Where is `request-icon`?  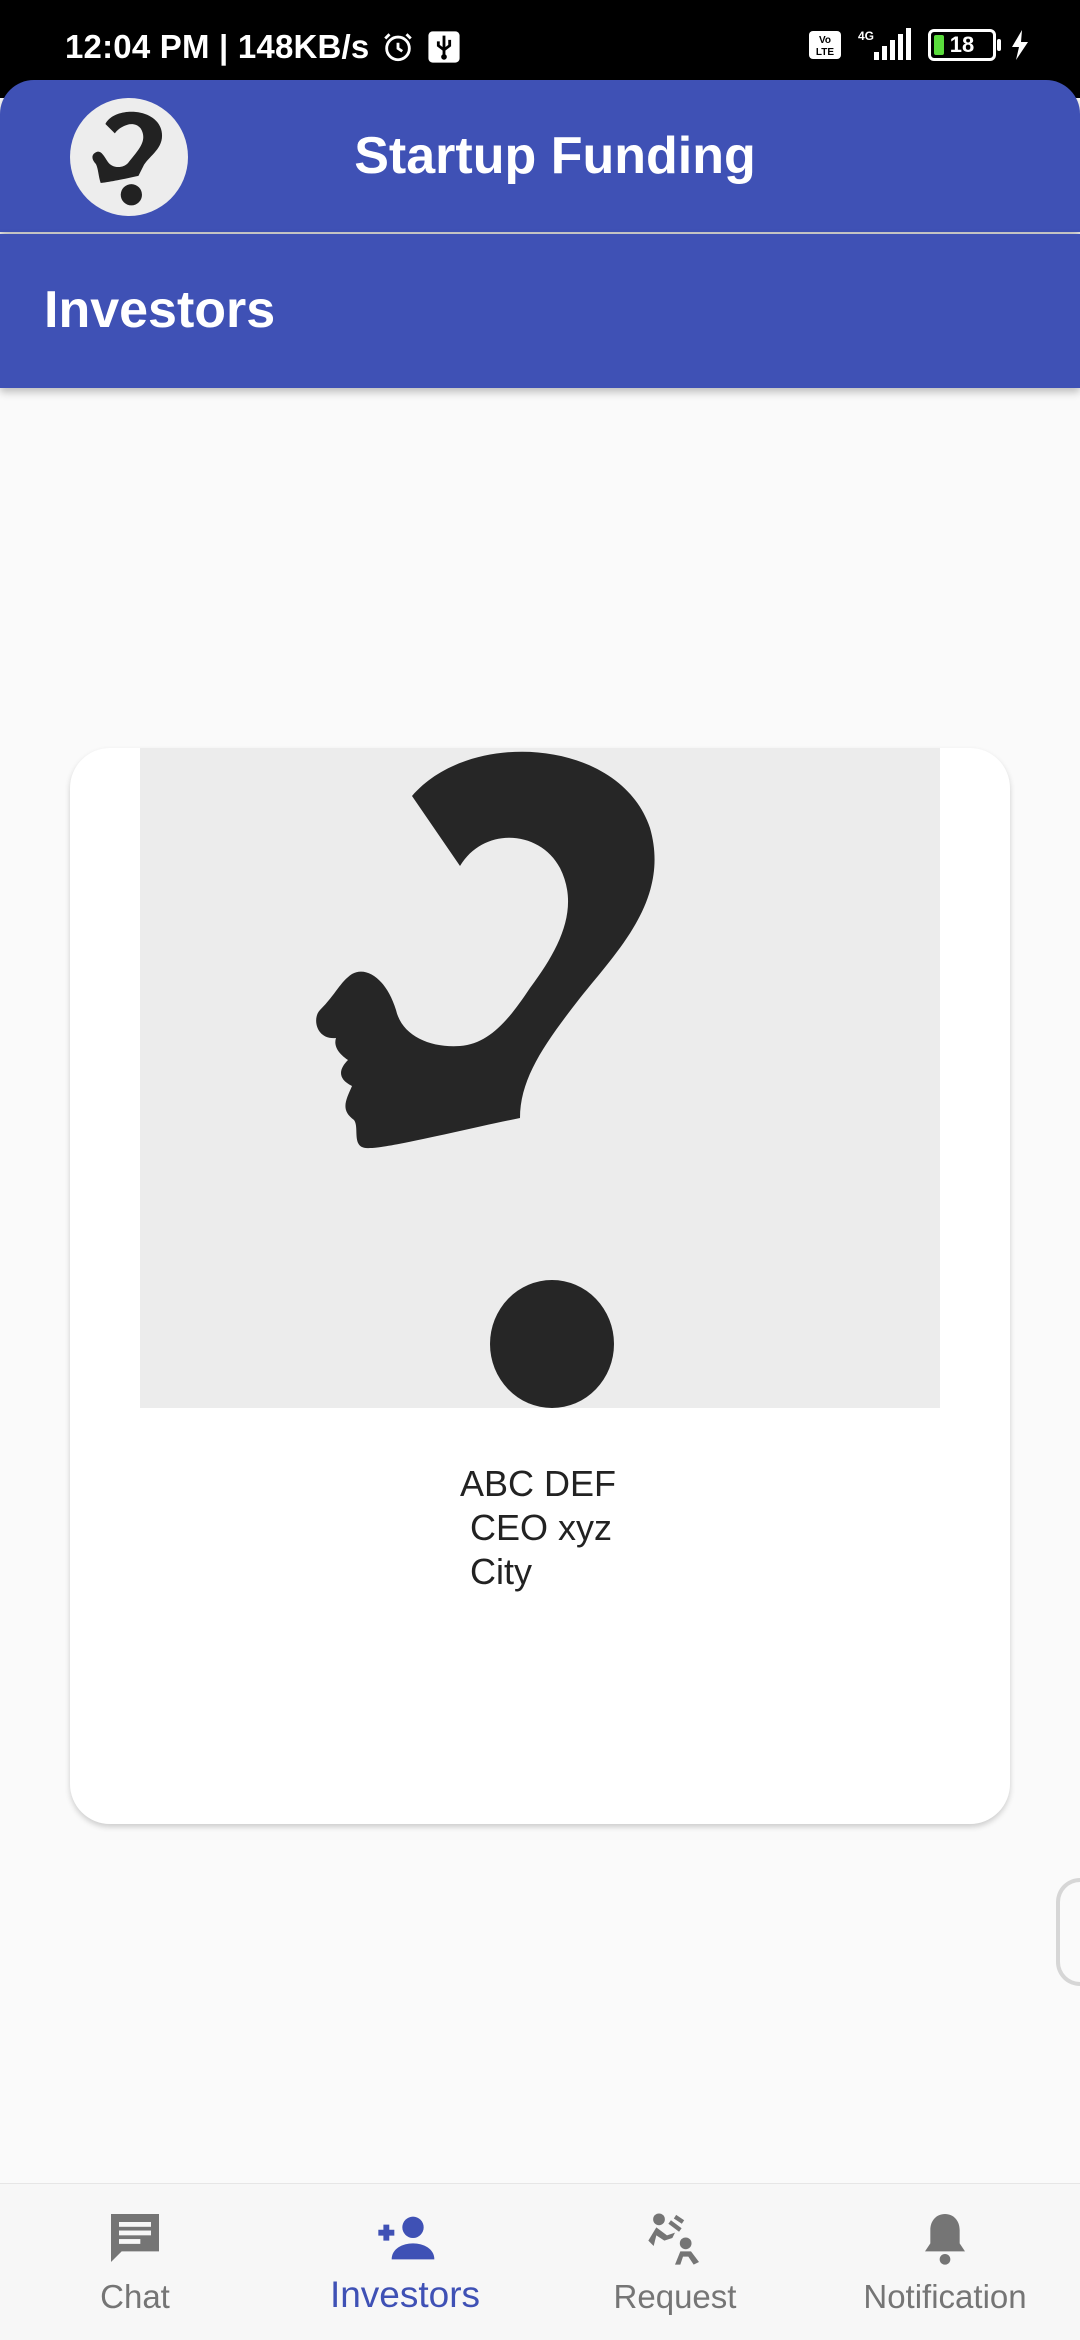
request-icon is located at coordinates (673, 2239).